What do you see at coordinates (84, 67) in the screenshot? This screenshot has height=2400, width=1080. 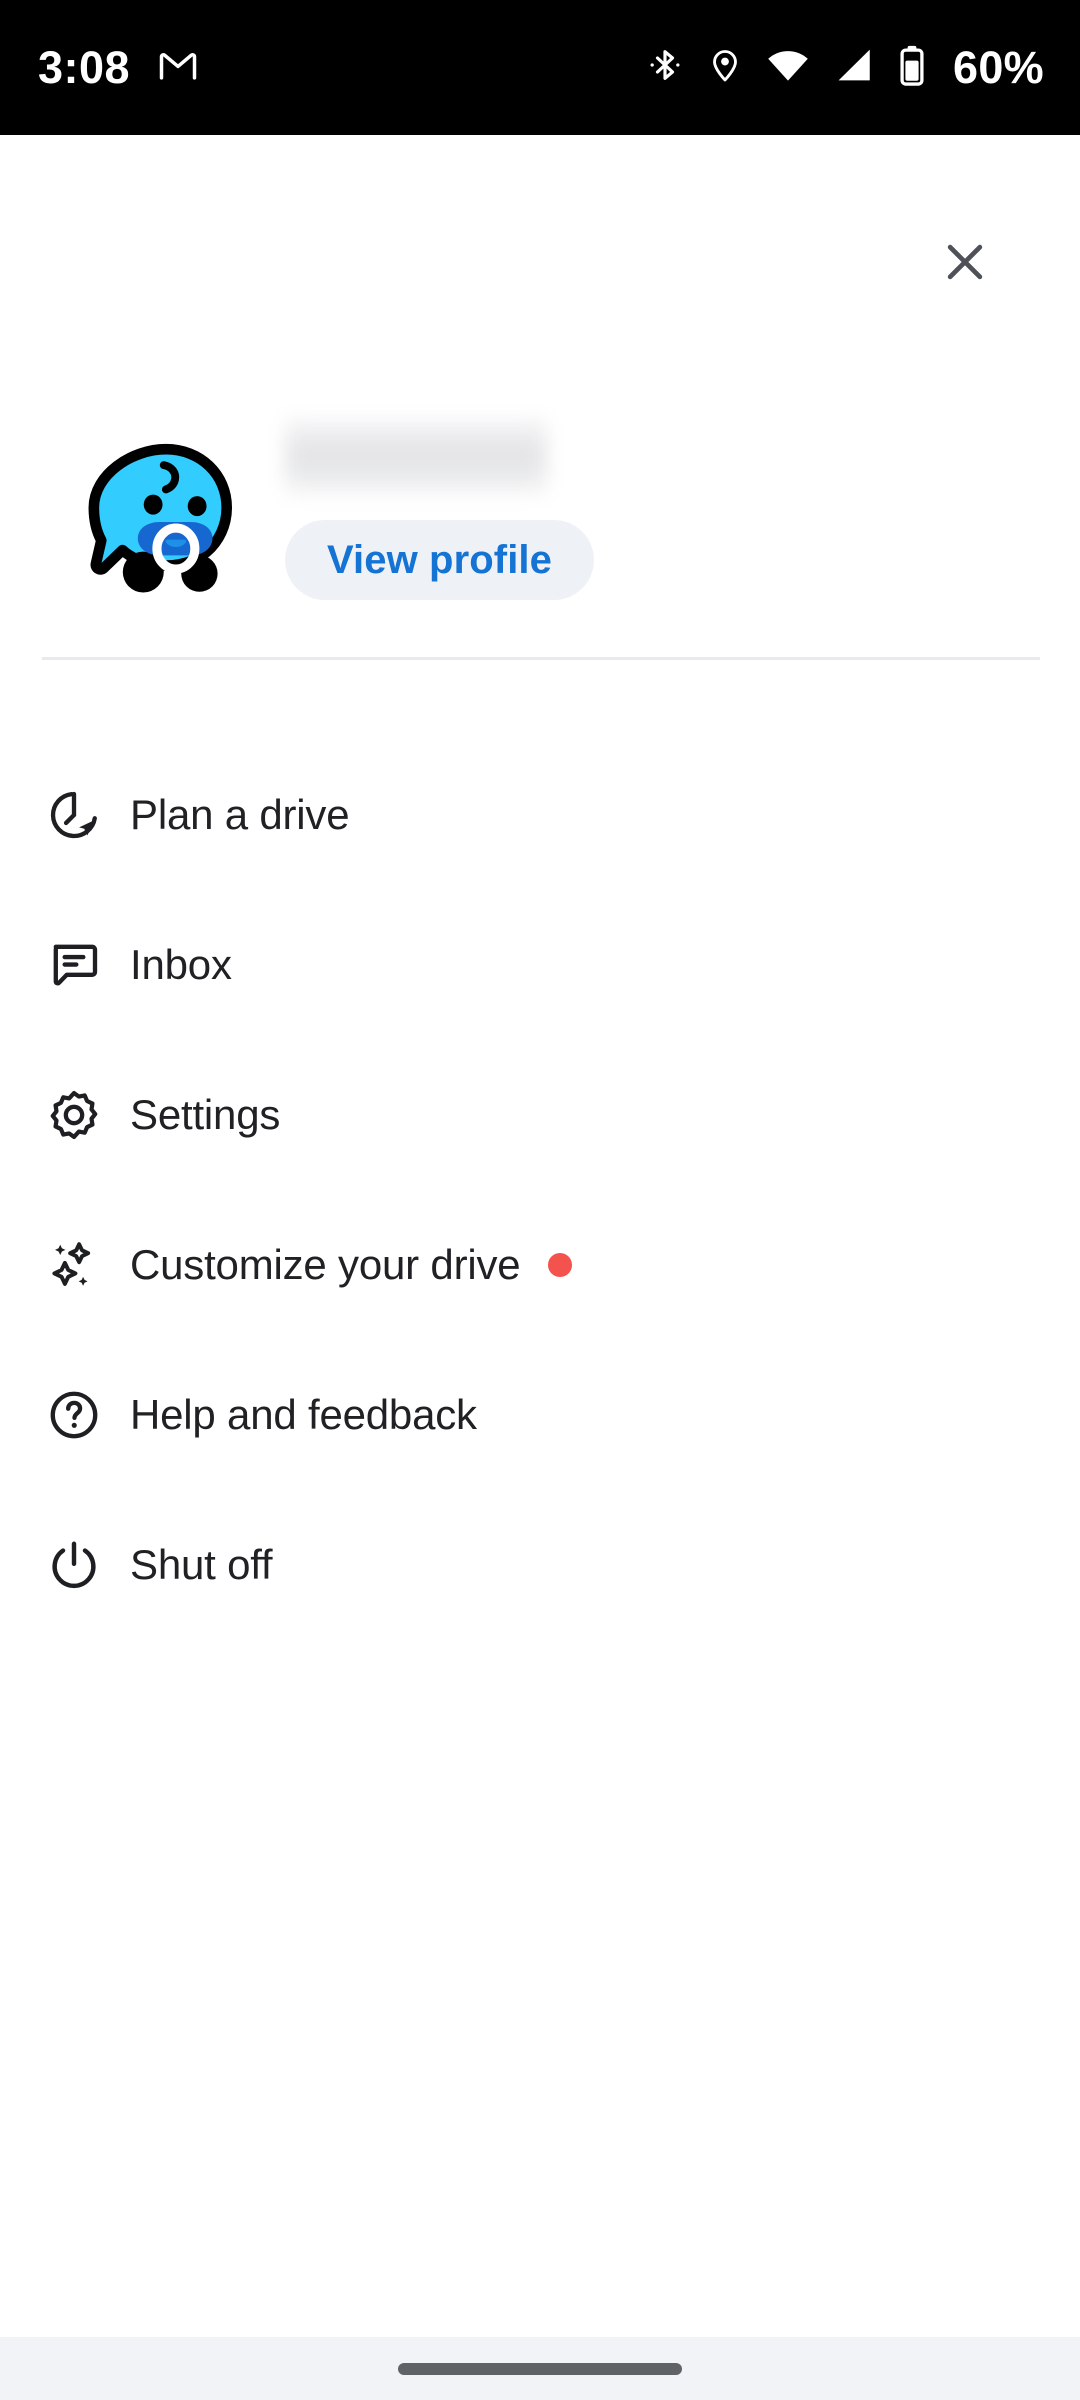 I see `status-clock: 3:08` at bounding box center [84, 67].